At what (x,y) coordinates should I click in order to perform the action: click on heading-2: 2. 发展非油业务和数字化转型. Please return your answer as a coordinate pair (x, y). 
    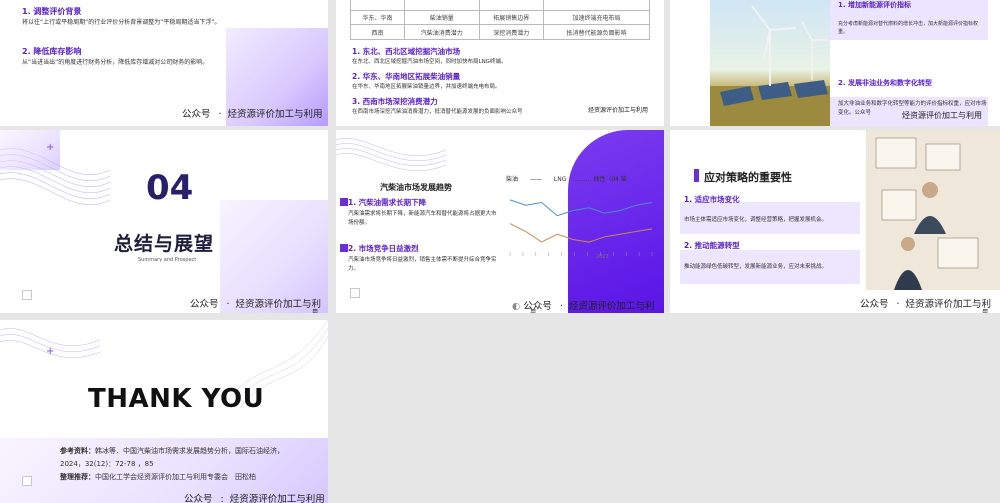
    Looking at the image, I should click on (885, 83).